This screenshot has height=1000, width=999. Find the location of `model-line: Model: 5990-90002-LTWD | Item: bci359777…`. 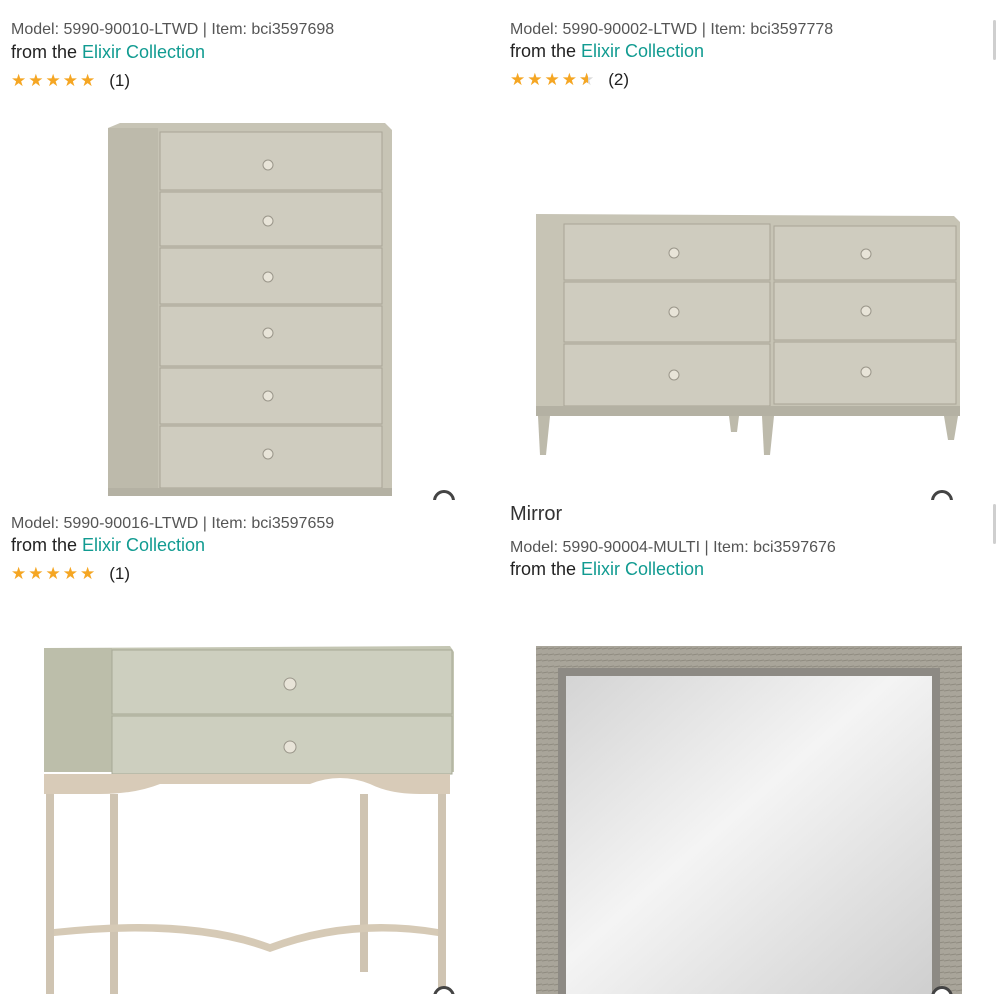

model-line: Model: 5990-90002-LTWD | Item: bci359777… is located at coordinates (672, 29).